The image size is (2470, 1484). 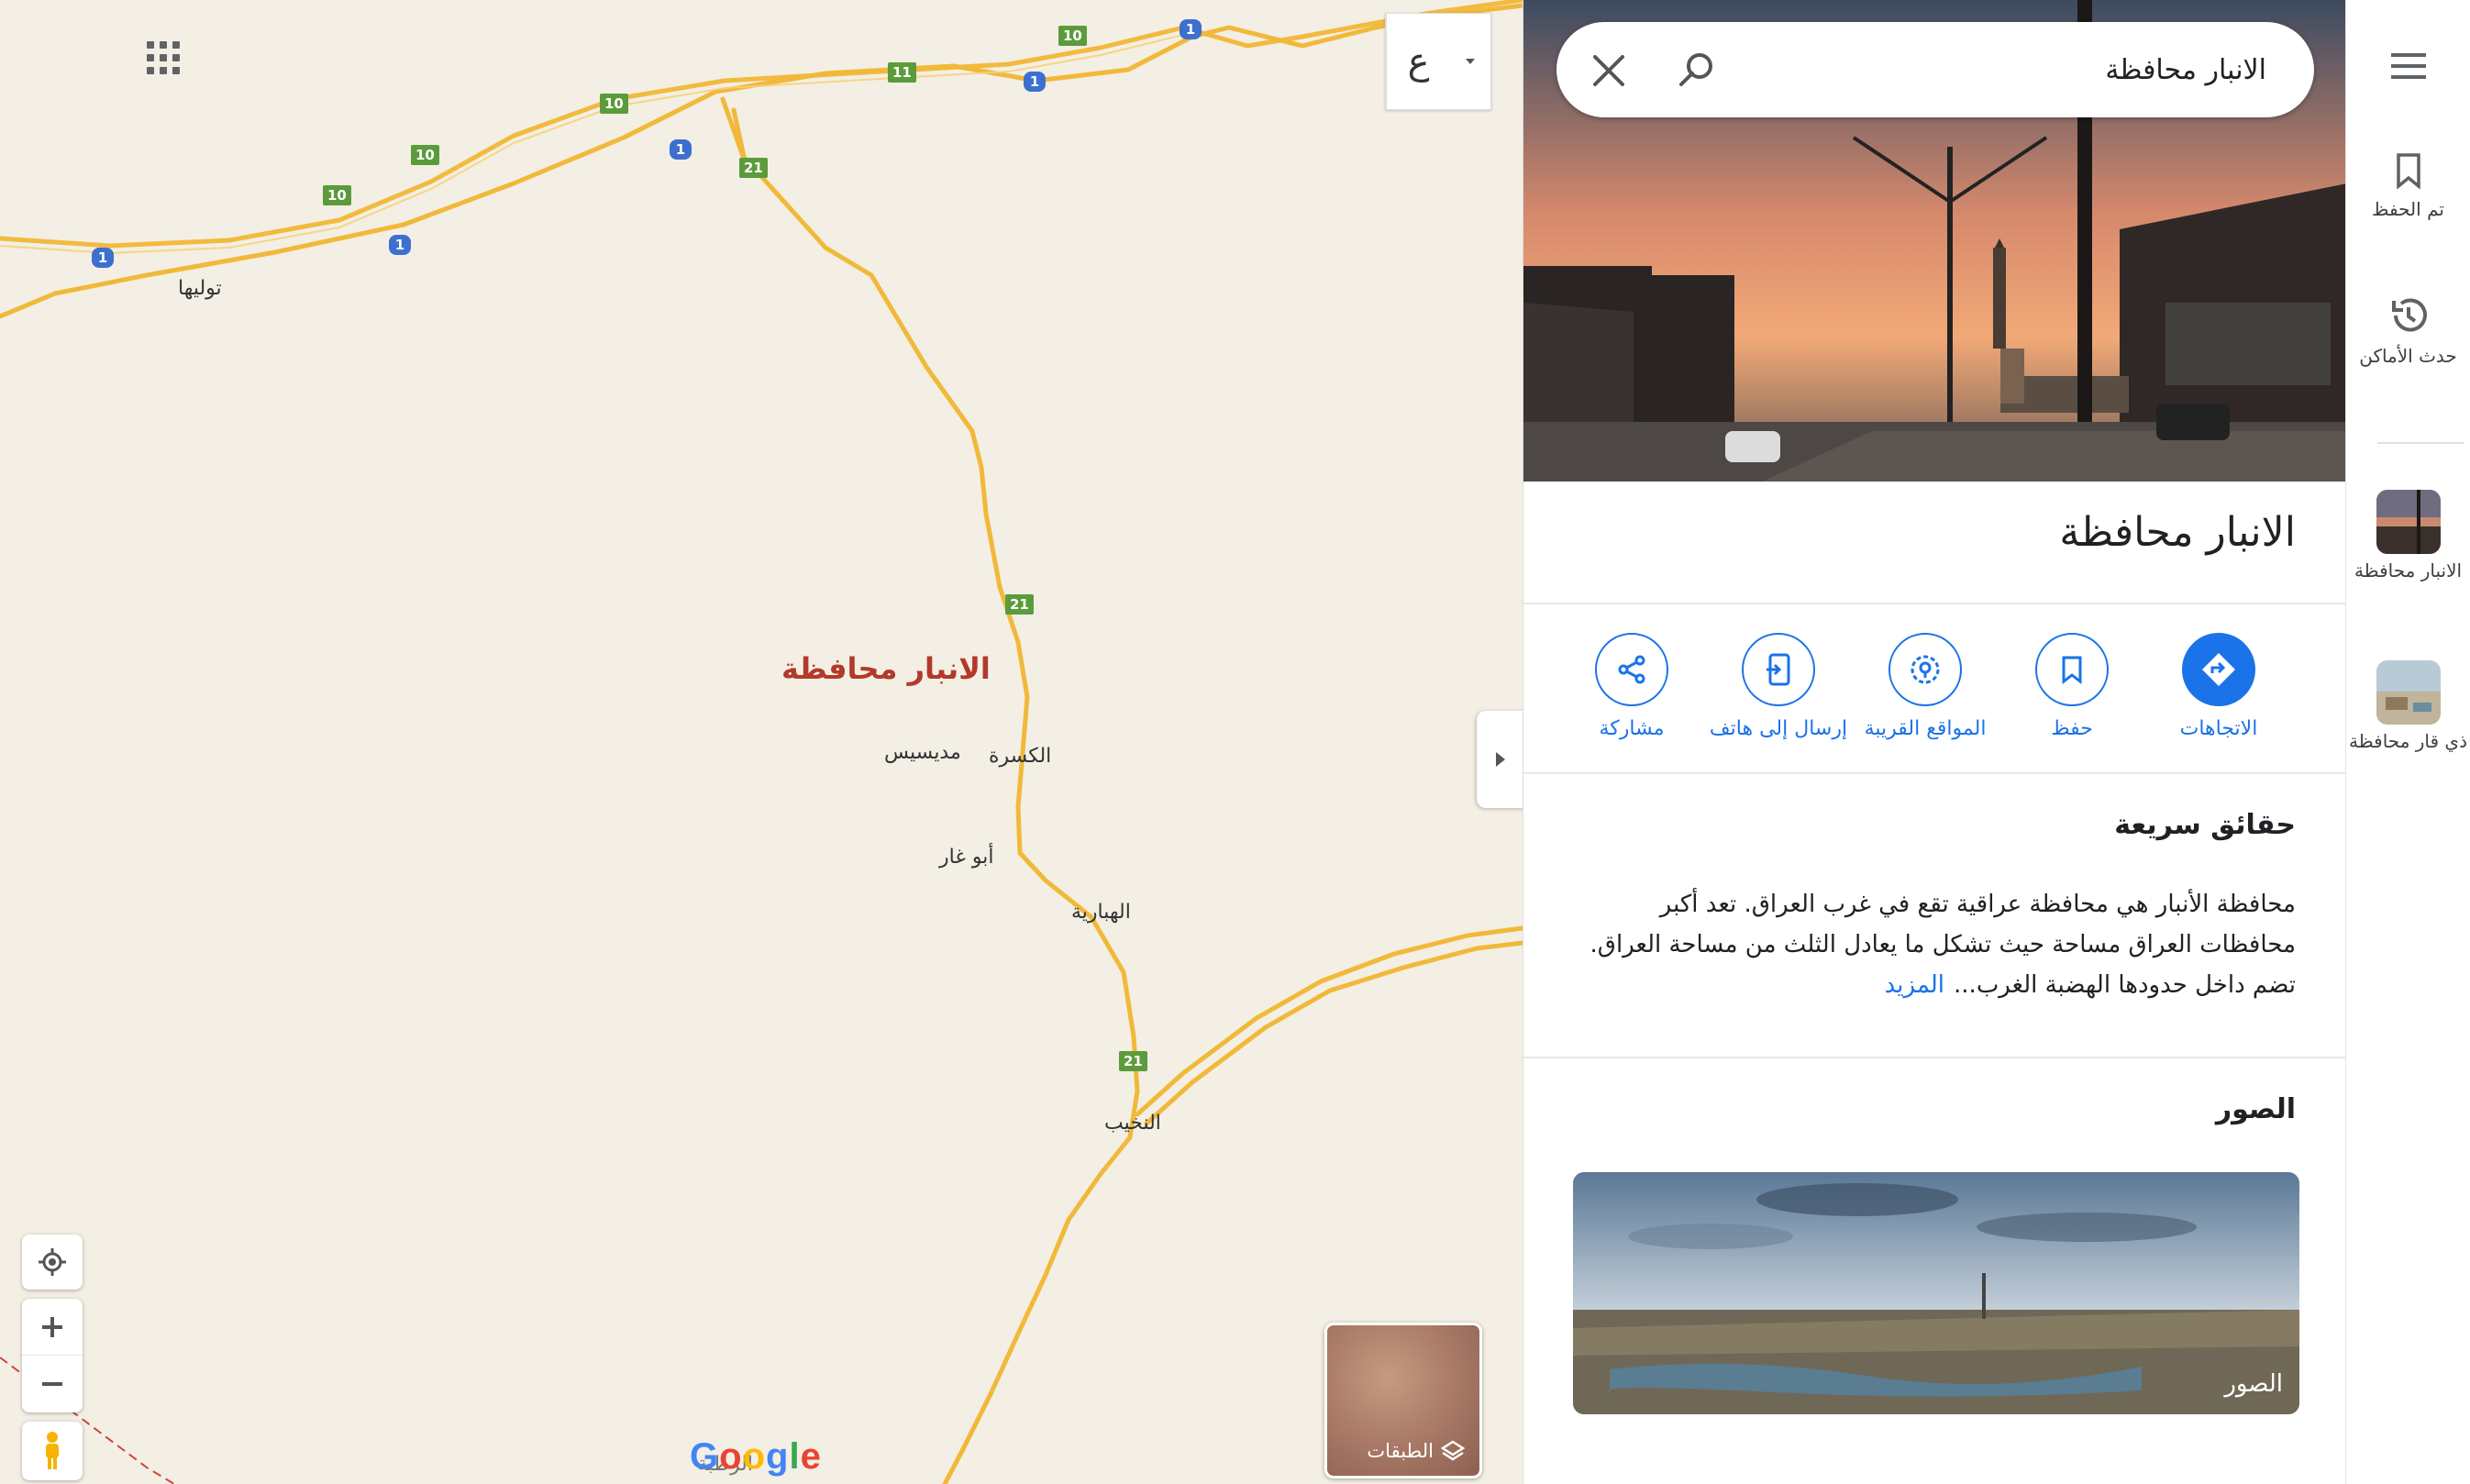 What do you see at coordinates (2420, 443) in the screenshot?
I see `rail-divider` at bounding box center [2420, 443].